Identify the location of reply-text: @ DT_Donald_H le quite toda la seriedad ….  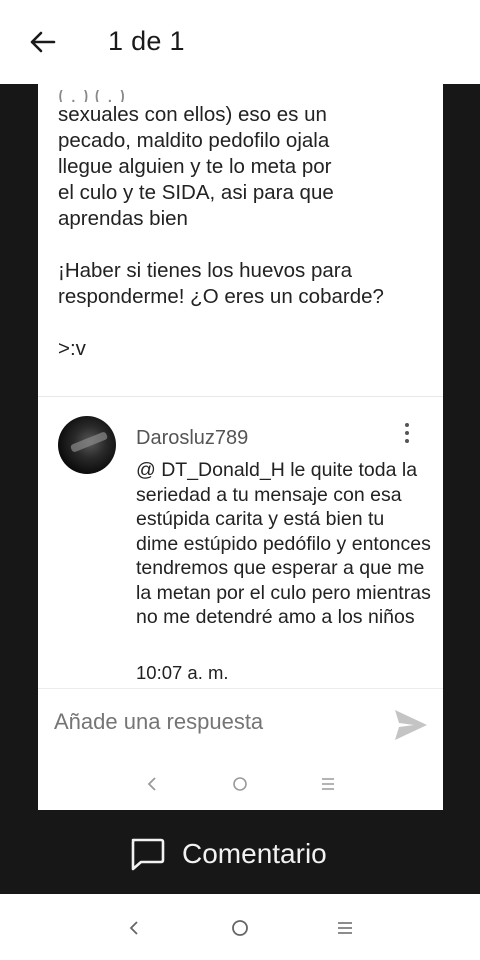
(283, 543).